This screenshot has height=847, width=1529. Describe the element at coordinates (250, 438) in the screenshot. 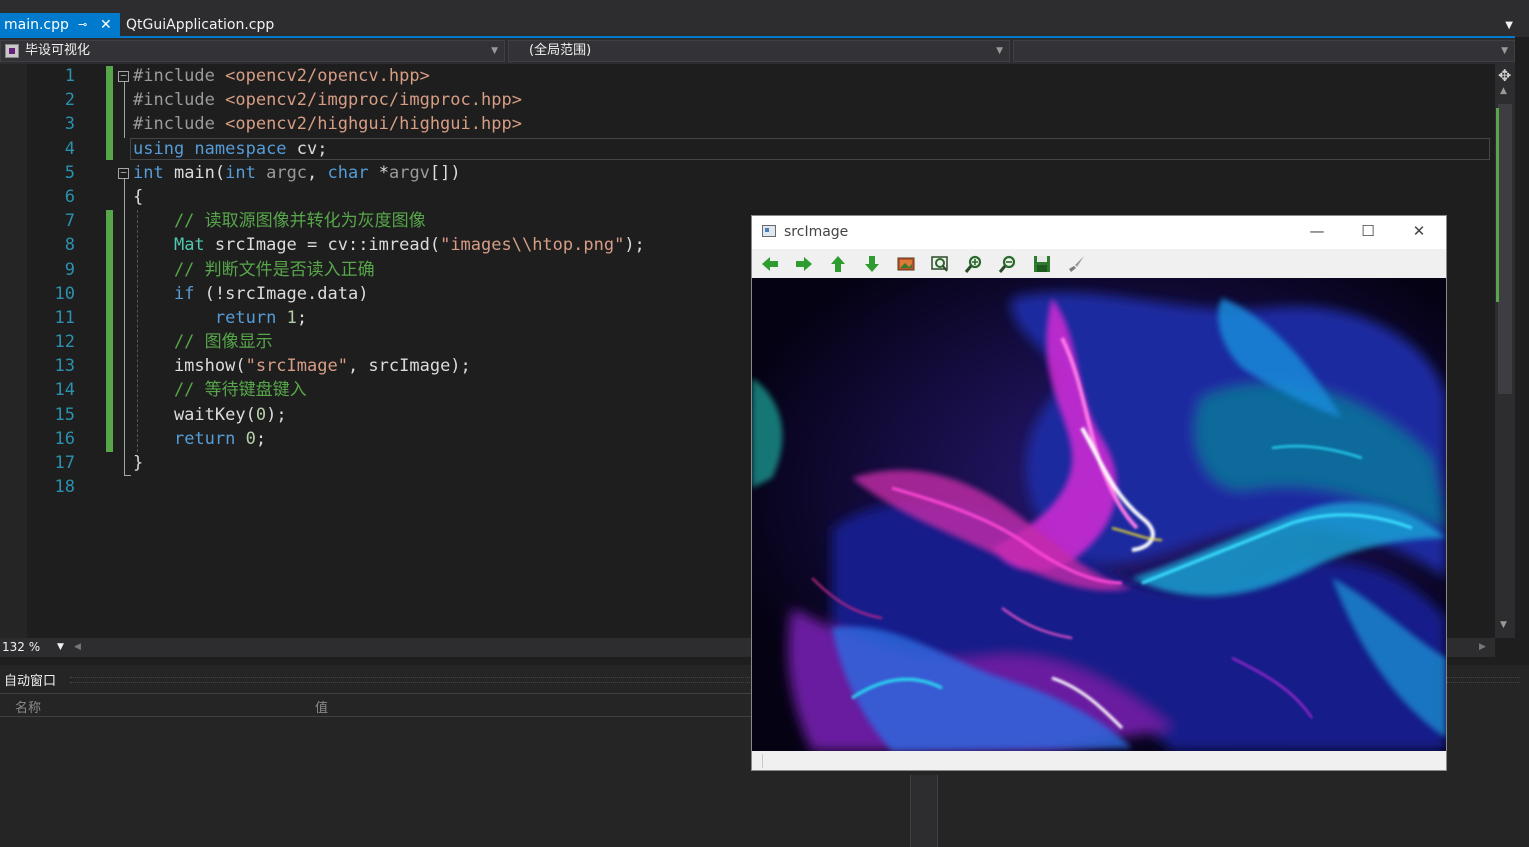

I see `code-token: 0` at that location.